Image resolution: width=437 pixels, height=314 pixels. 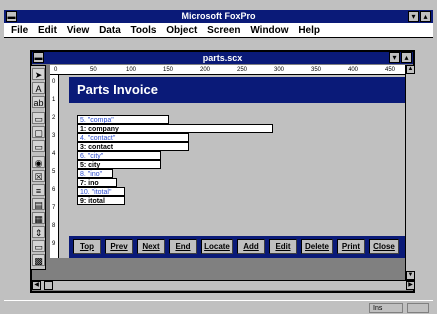 What do you see at coordinates (38, 102) in the screenshot?
I see `field-tool-icon: ab` at bounding box center [38, 102].